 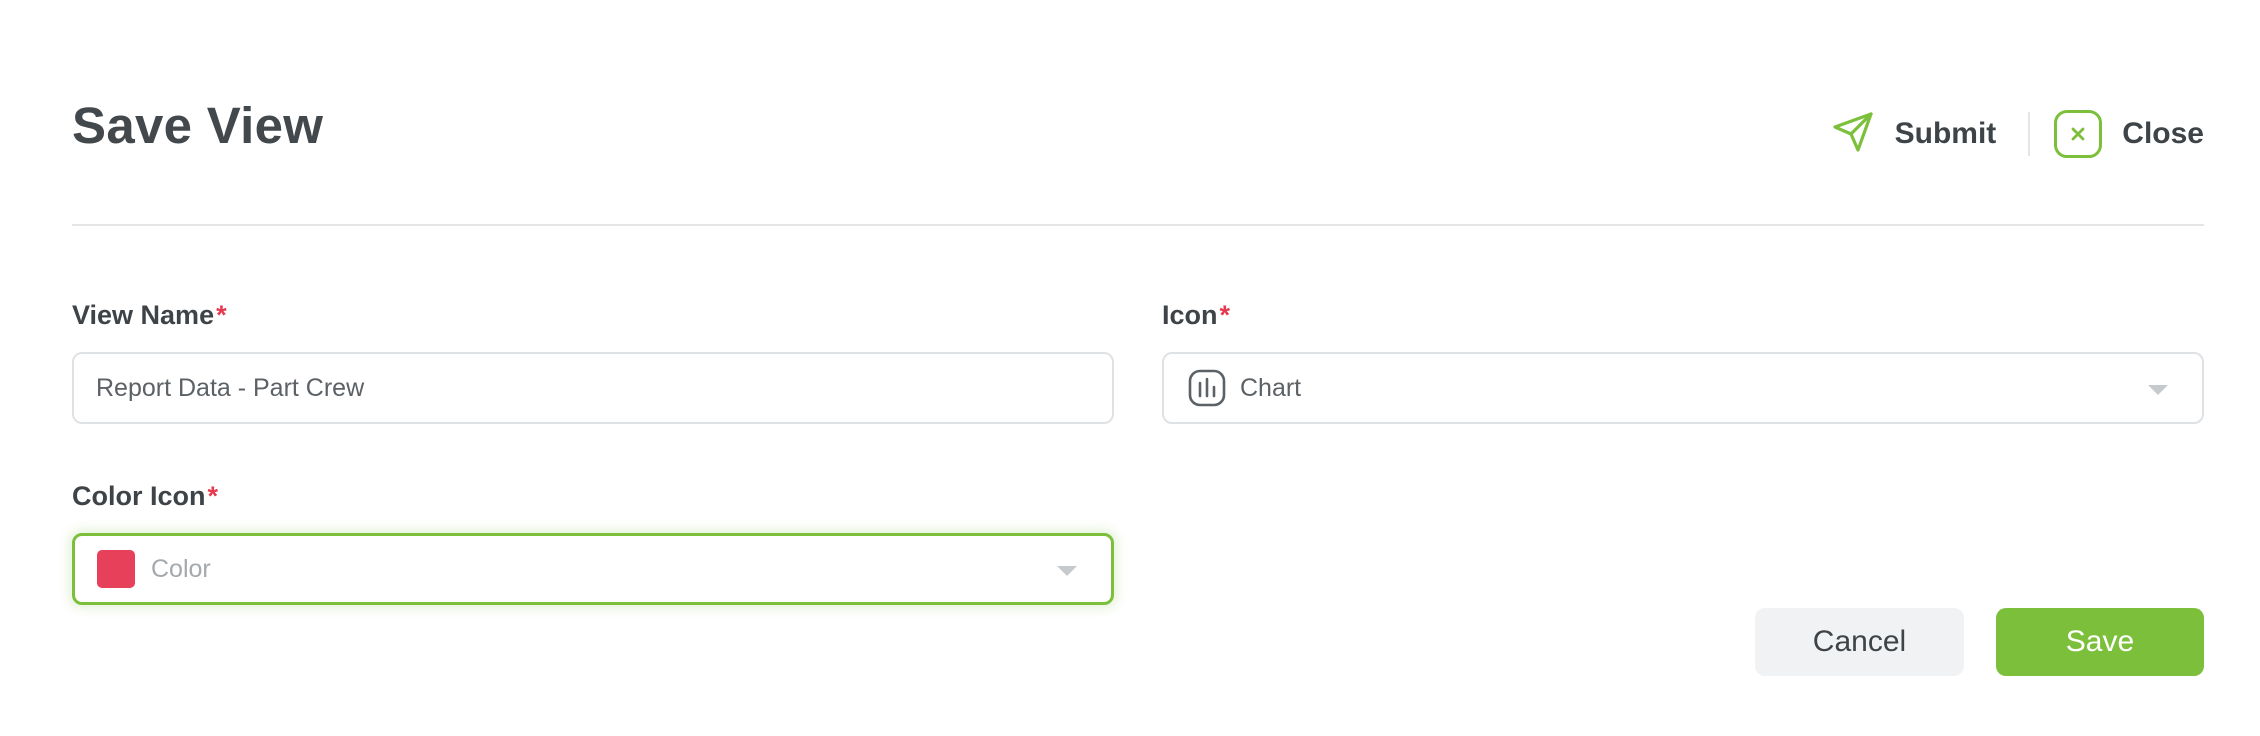 What do you see at coordinates (145, 496) in the screenshot?
I see `color-icon-label: Color Icon*` at bounding box center [145, 496].